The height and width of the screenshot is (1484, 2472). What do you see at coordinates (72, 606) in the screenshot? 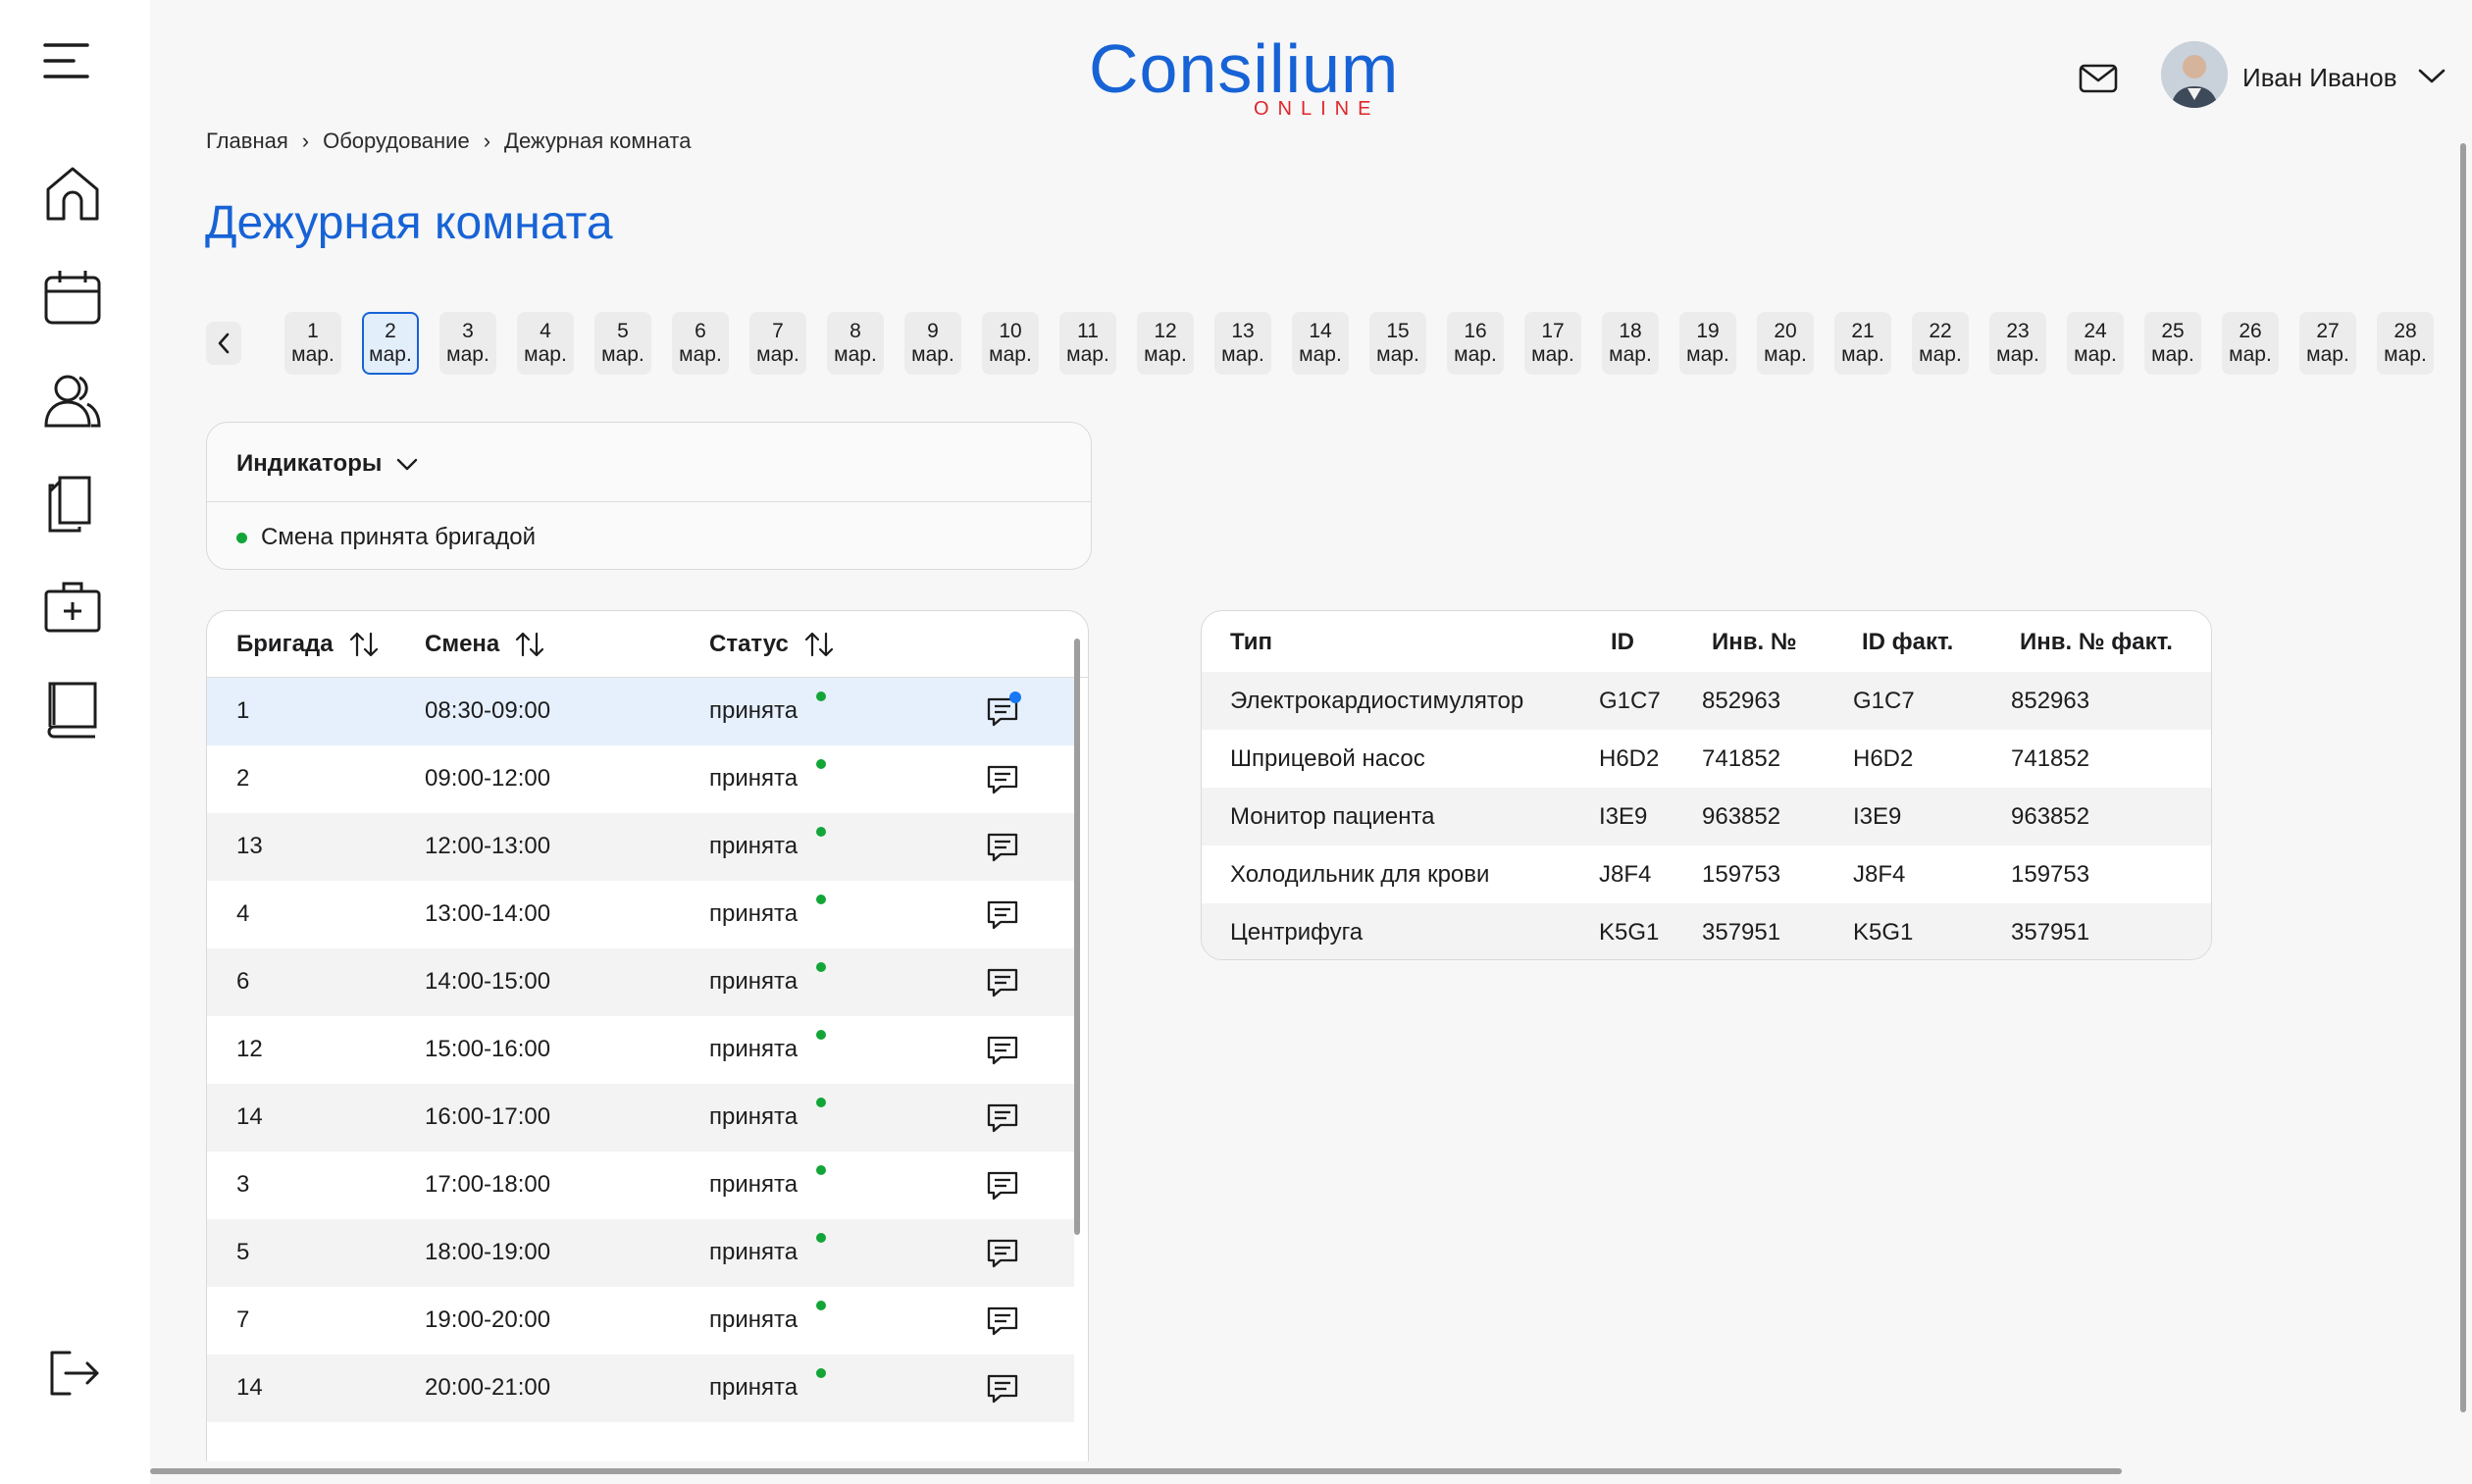
I see `medkit-icon` at bounding box center [72, 606].